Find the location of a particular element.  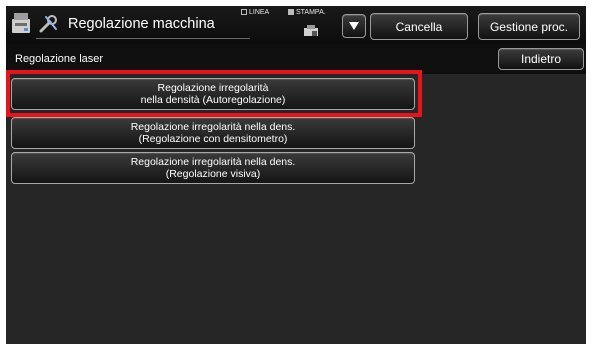

option-label-line1: Regolazione irregolarità is located at coordinates (213, 88).